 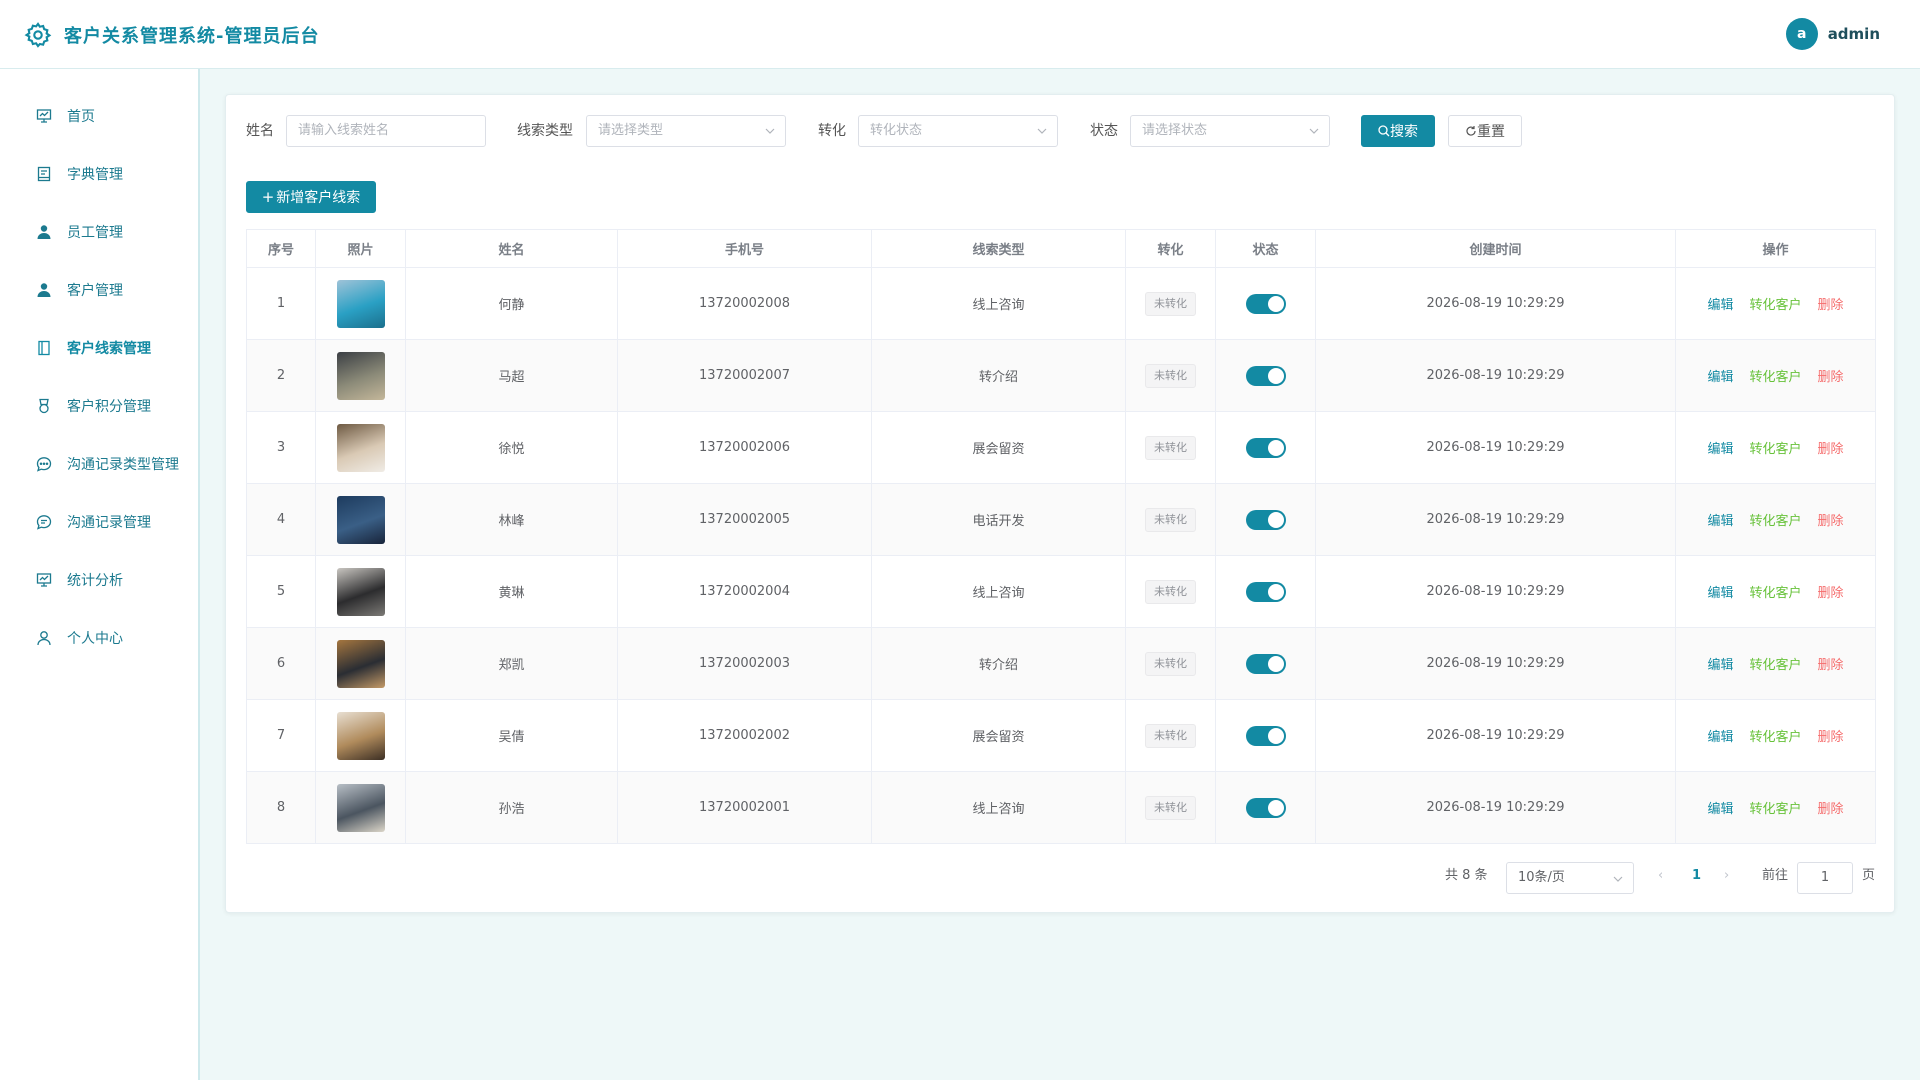 I want to click on avatar: a, so click(x=1801, y=34).